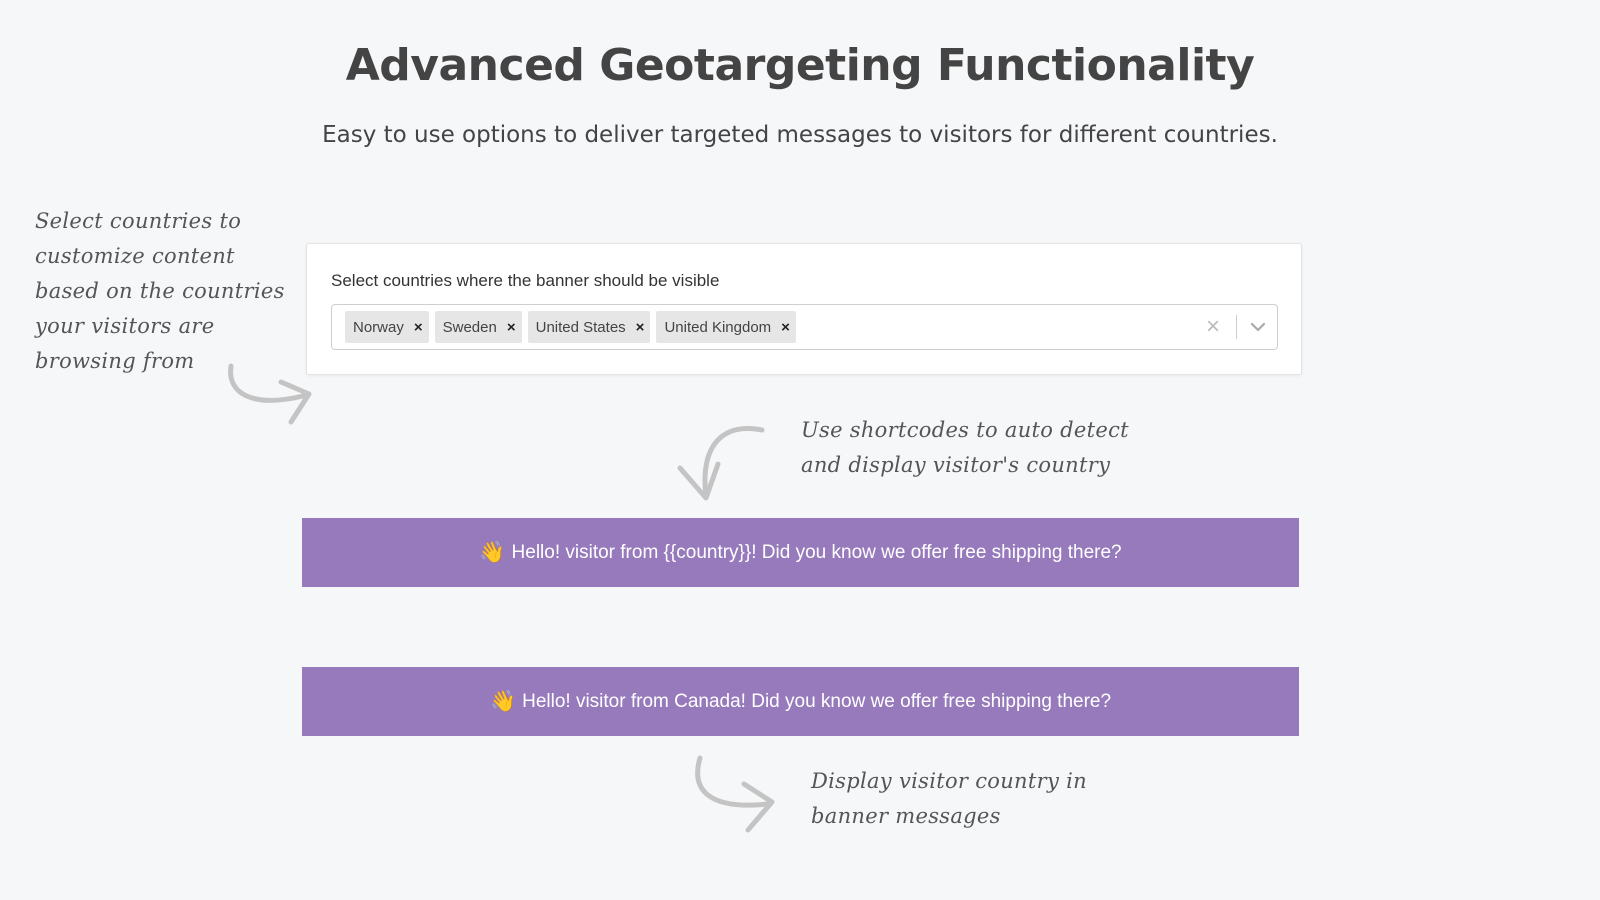 The width and height of the screenshot is (1600, 900). I want to click on select-divider, so click(1236, 327).